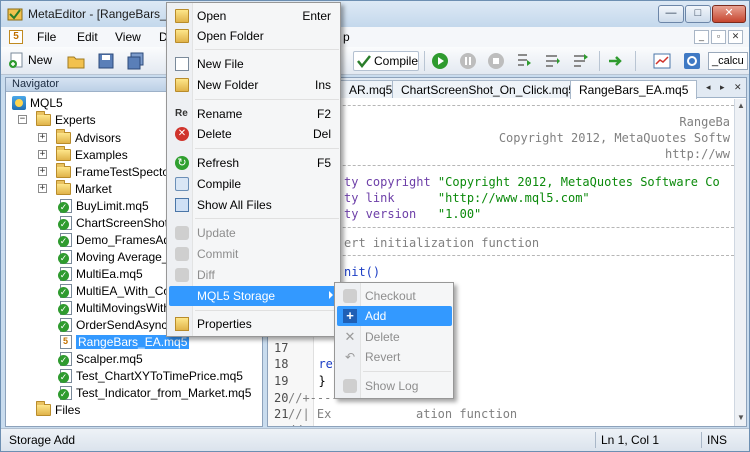 Image resolution: width=750 pixels, height=452 pixels. I want to click on code-line: RangeBa, so click(704, 122).